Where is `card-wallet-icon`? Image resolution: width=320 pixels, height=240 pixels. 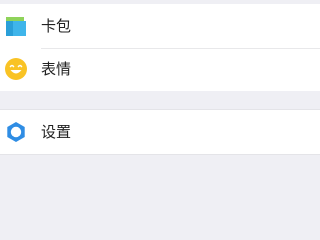 card-wallet-icon is located at coordinates (16, 26).